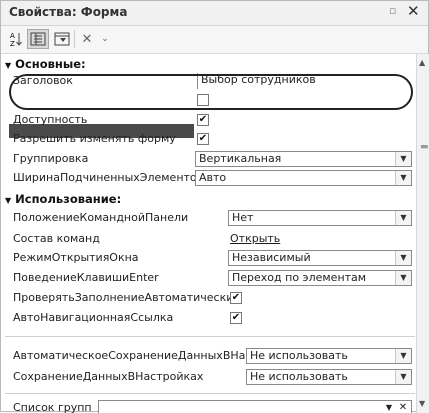 The width and height of the screenshot is (429, 413). I want to click on command-panel-position-select: Нет ▼, so click(320, 218).